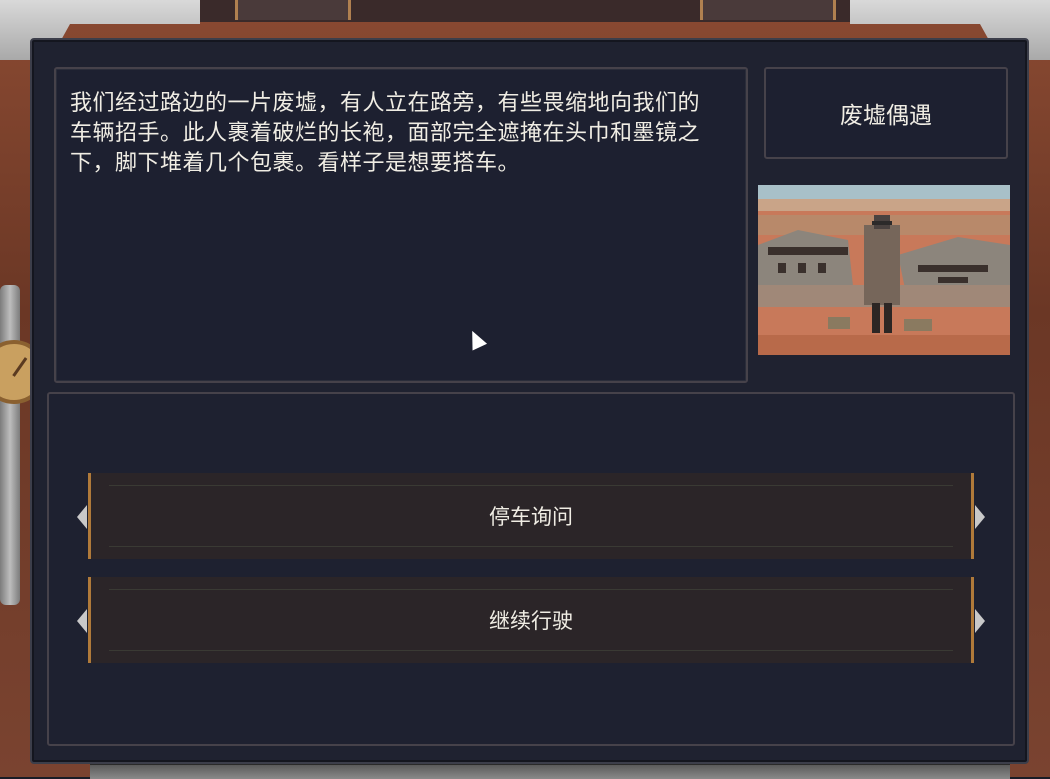  I want to click on side-pipe, so click(10, 445).